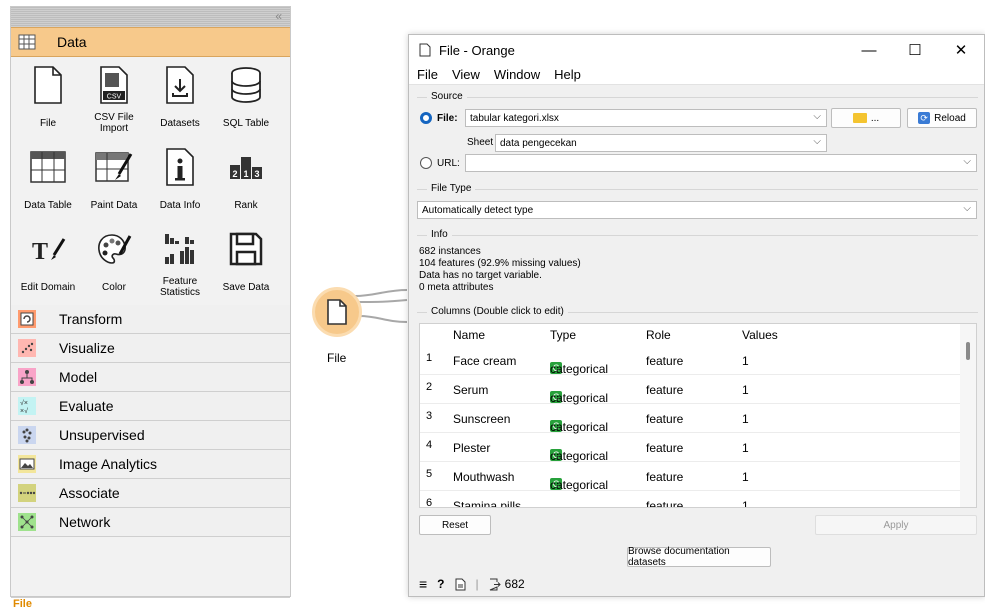 This screenshot has height=610, width=985. What do you see at coordinates (150, 522) in the screenshot?
I see `category-network: Network` at bounding box center [150, 522].